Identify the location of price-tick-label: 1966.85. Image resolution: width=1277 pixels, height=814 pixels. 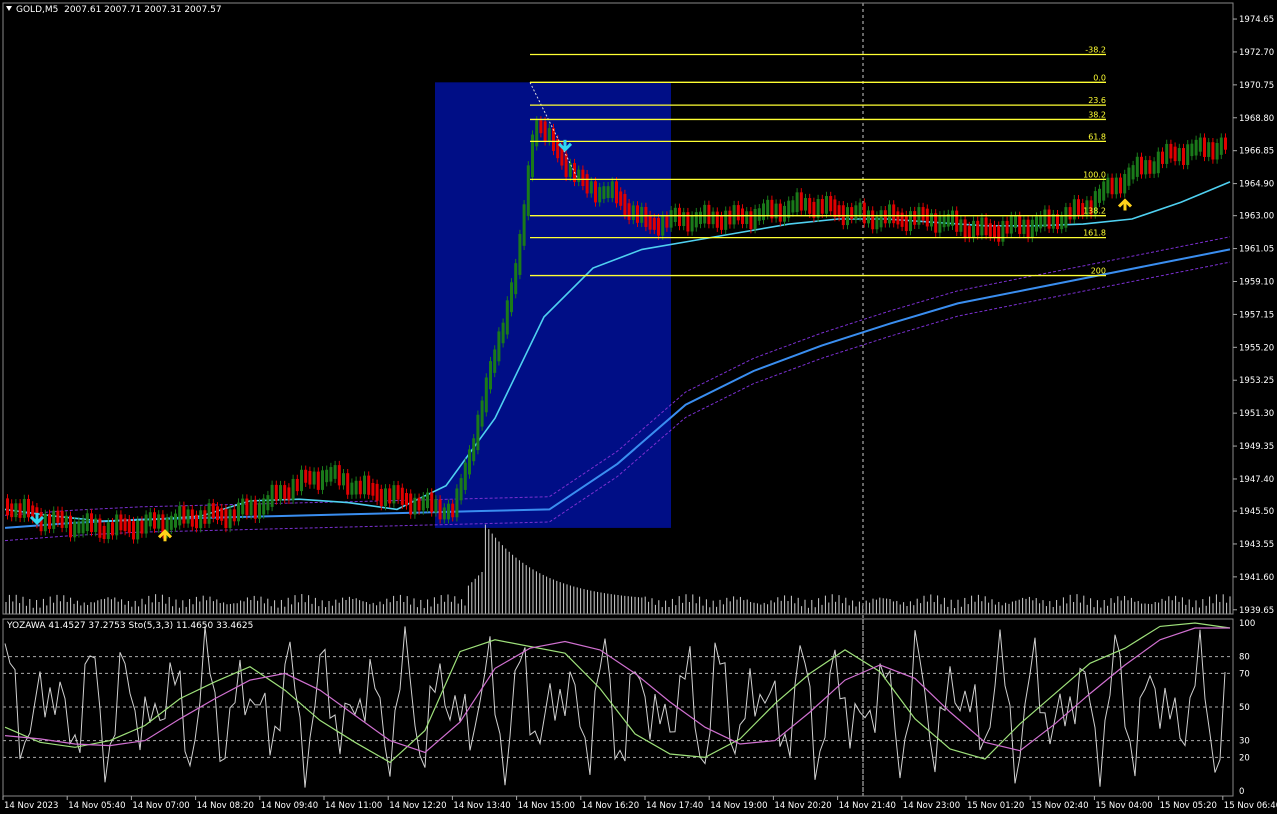
(1256, 152).